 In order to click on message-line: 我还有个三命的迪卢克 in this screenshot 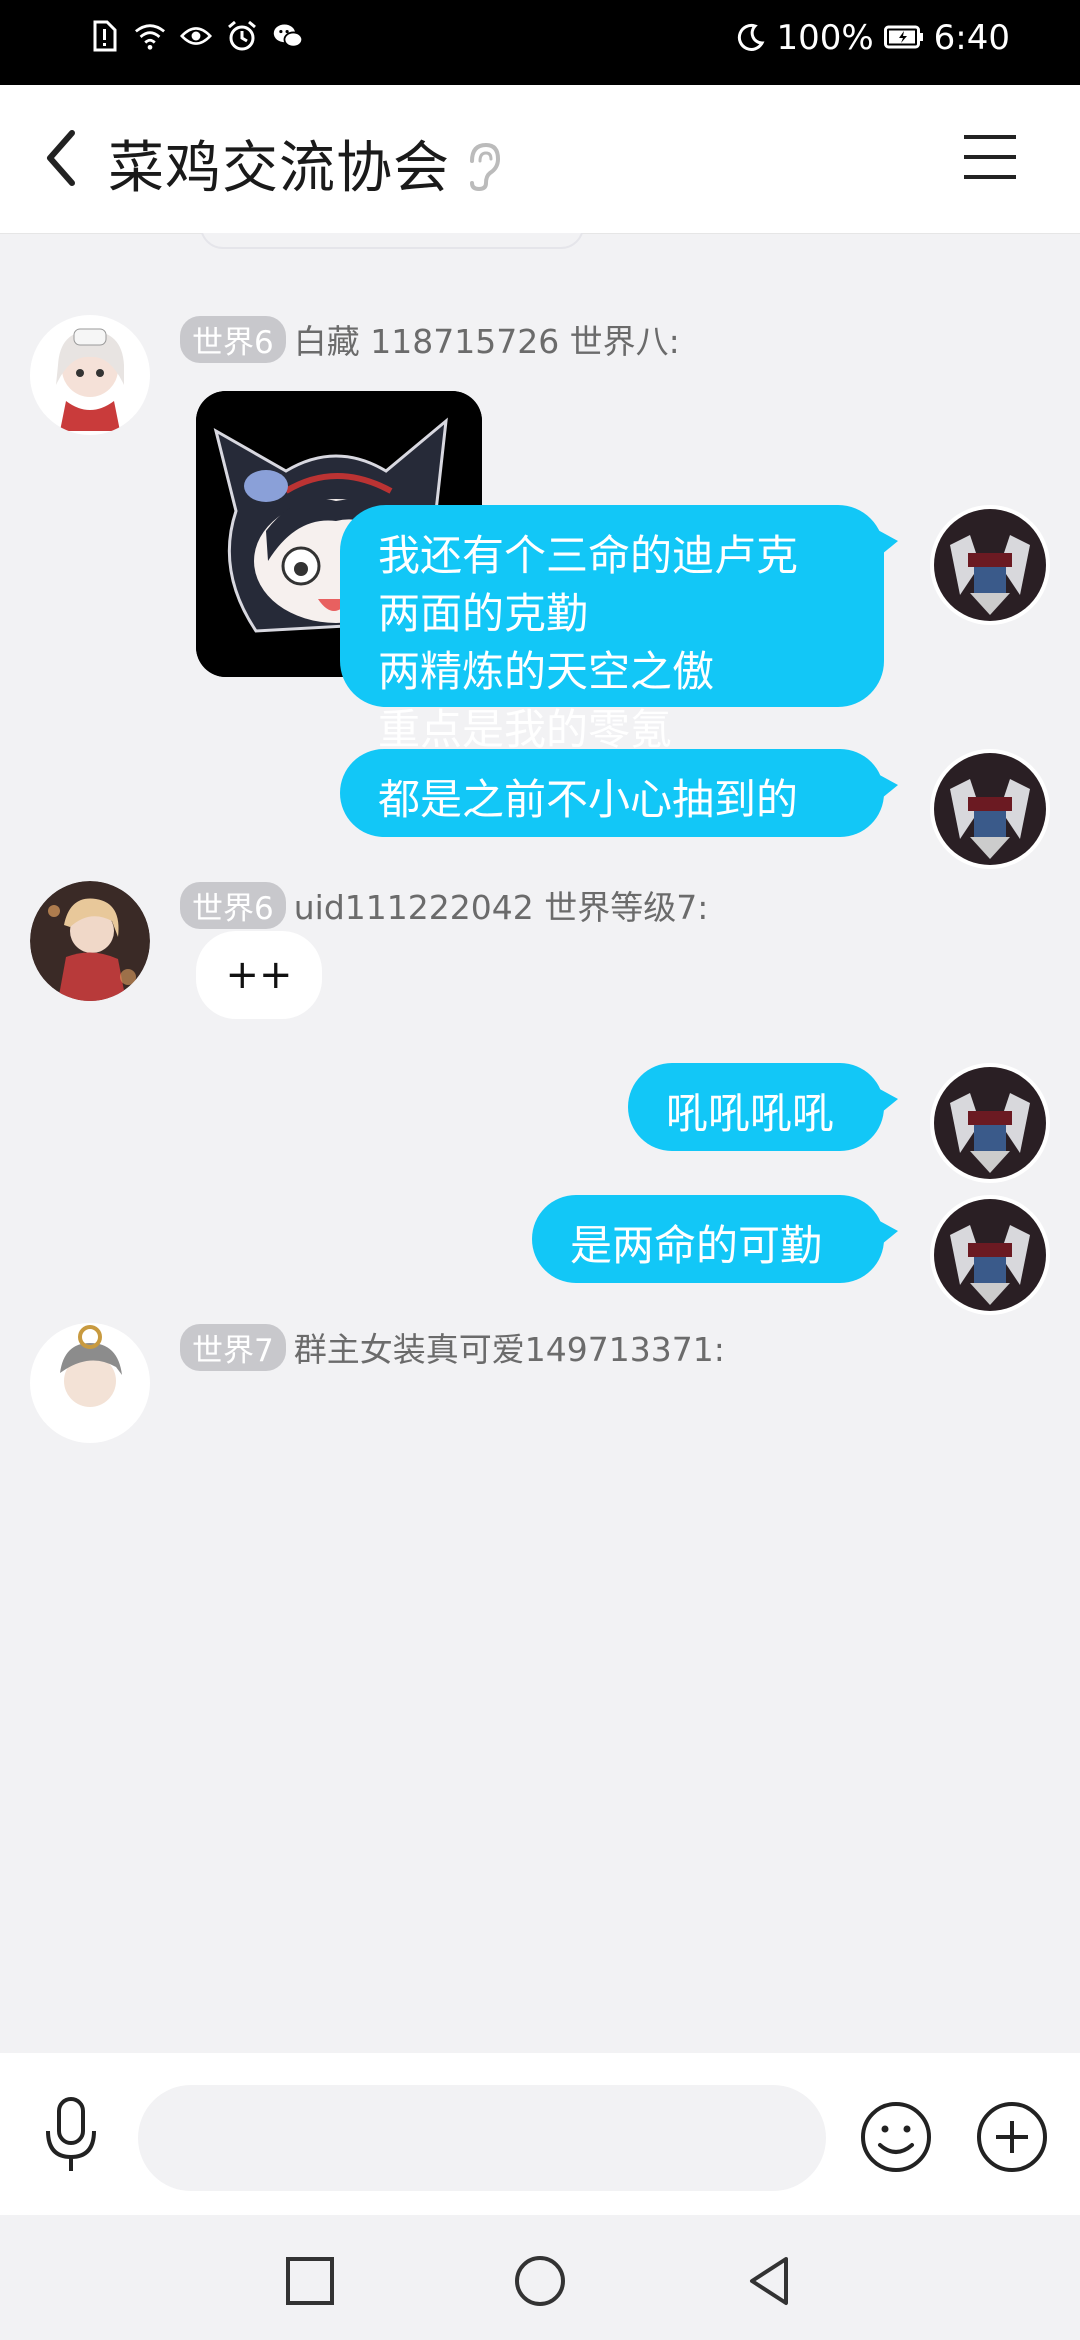, I will do `click(588, 555)`.